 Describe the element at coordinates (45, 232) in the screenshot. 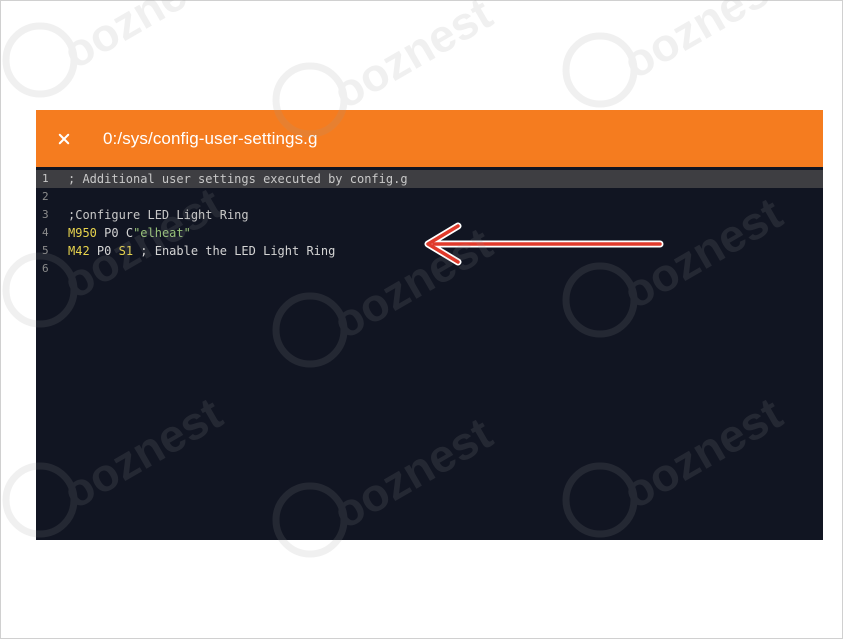

I see `line-number: 4` at that location.